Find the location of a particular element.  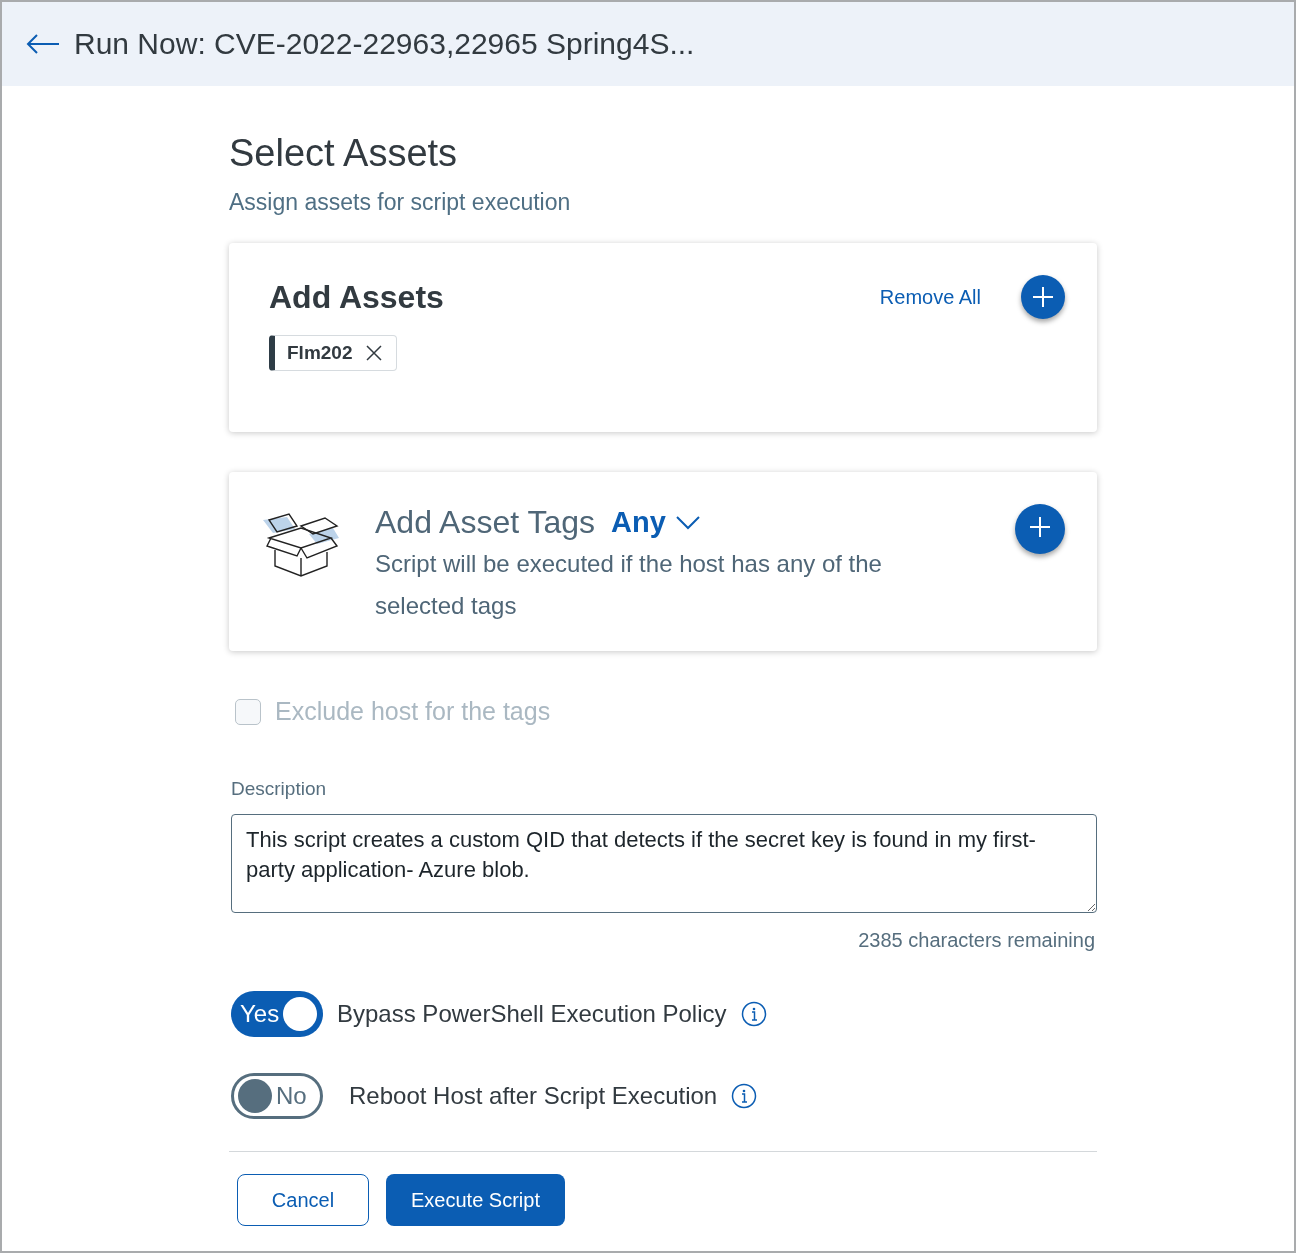

description-field: This script creates a custom QID that detects if the secret key is found in my first-party application- Azure blob. is located at coordinates (664, 863).